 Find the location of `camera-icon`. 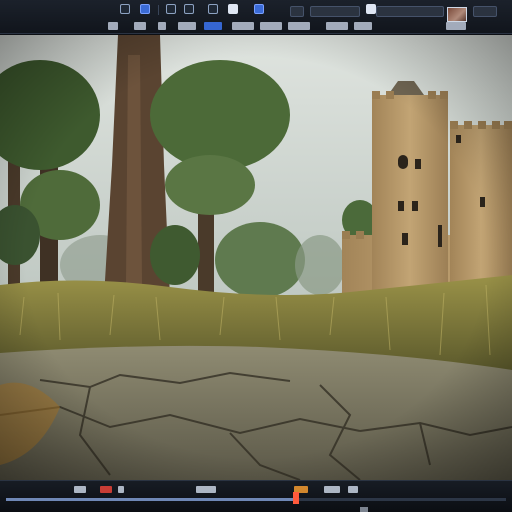

camera-icon is located at coordinates (233, 9).